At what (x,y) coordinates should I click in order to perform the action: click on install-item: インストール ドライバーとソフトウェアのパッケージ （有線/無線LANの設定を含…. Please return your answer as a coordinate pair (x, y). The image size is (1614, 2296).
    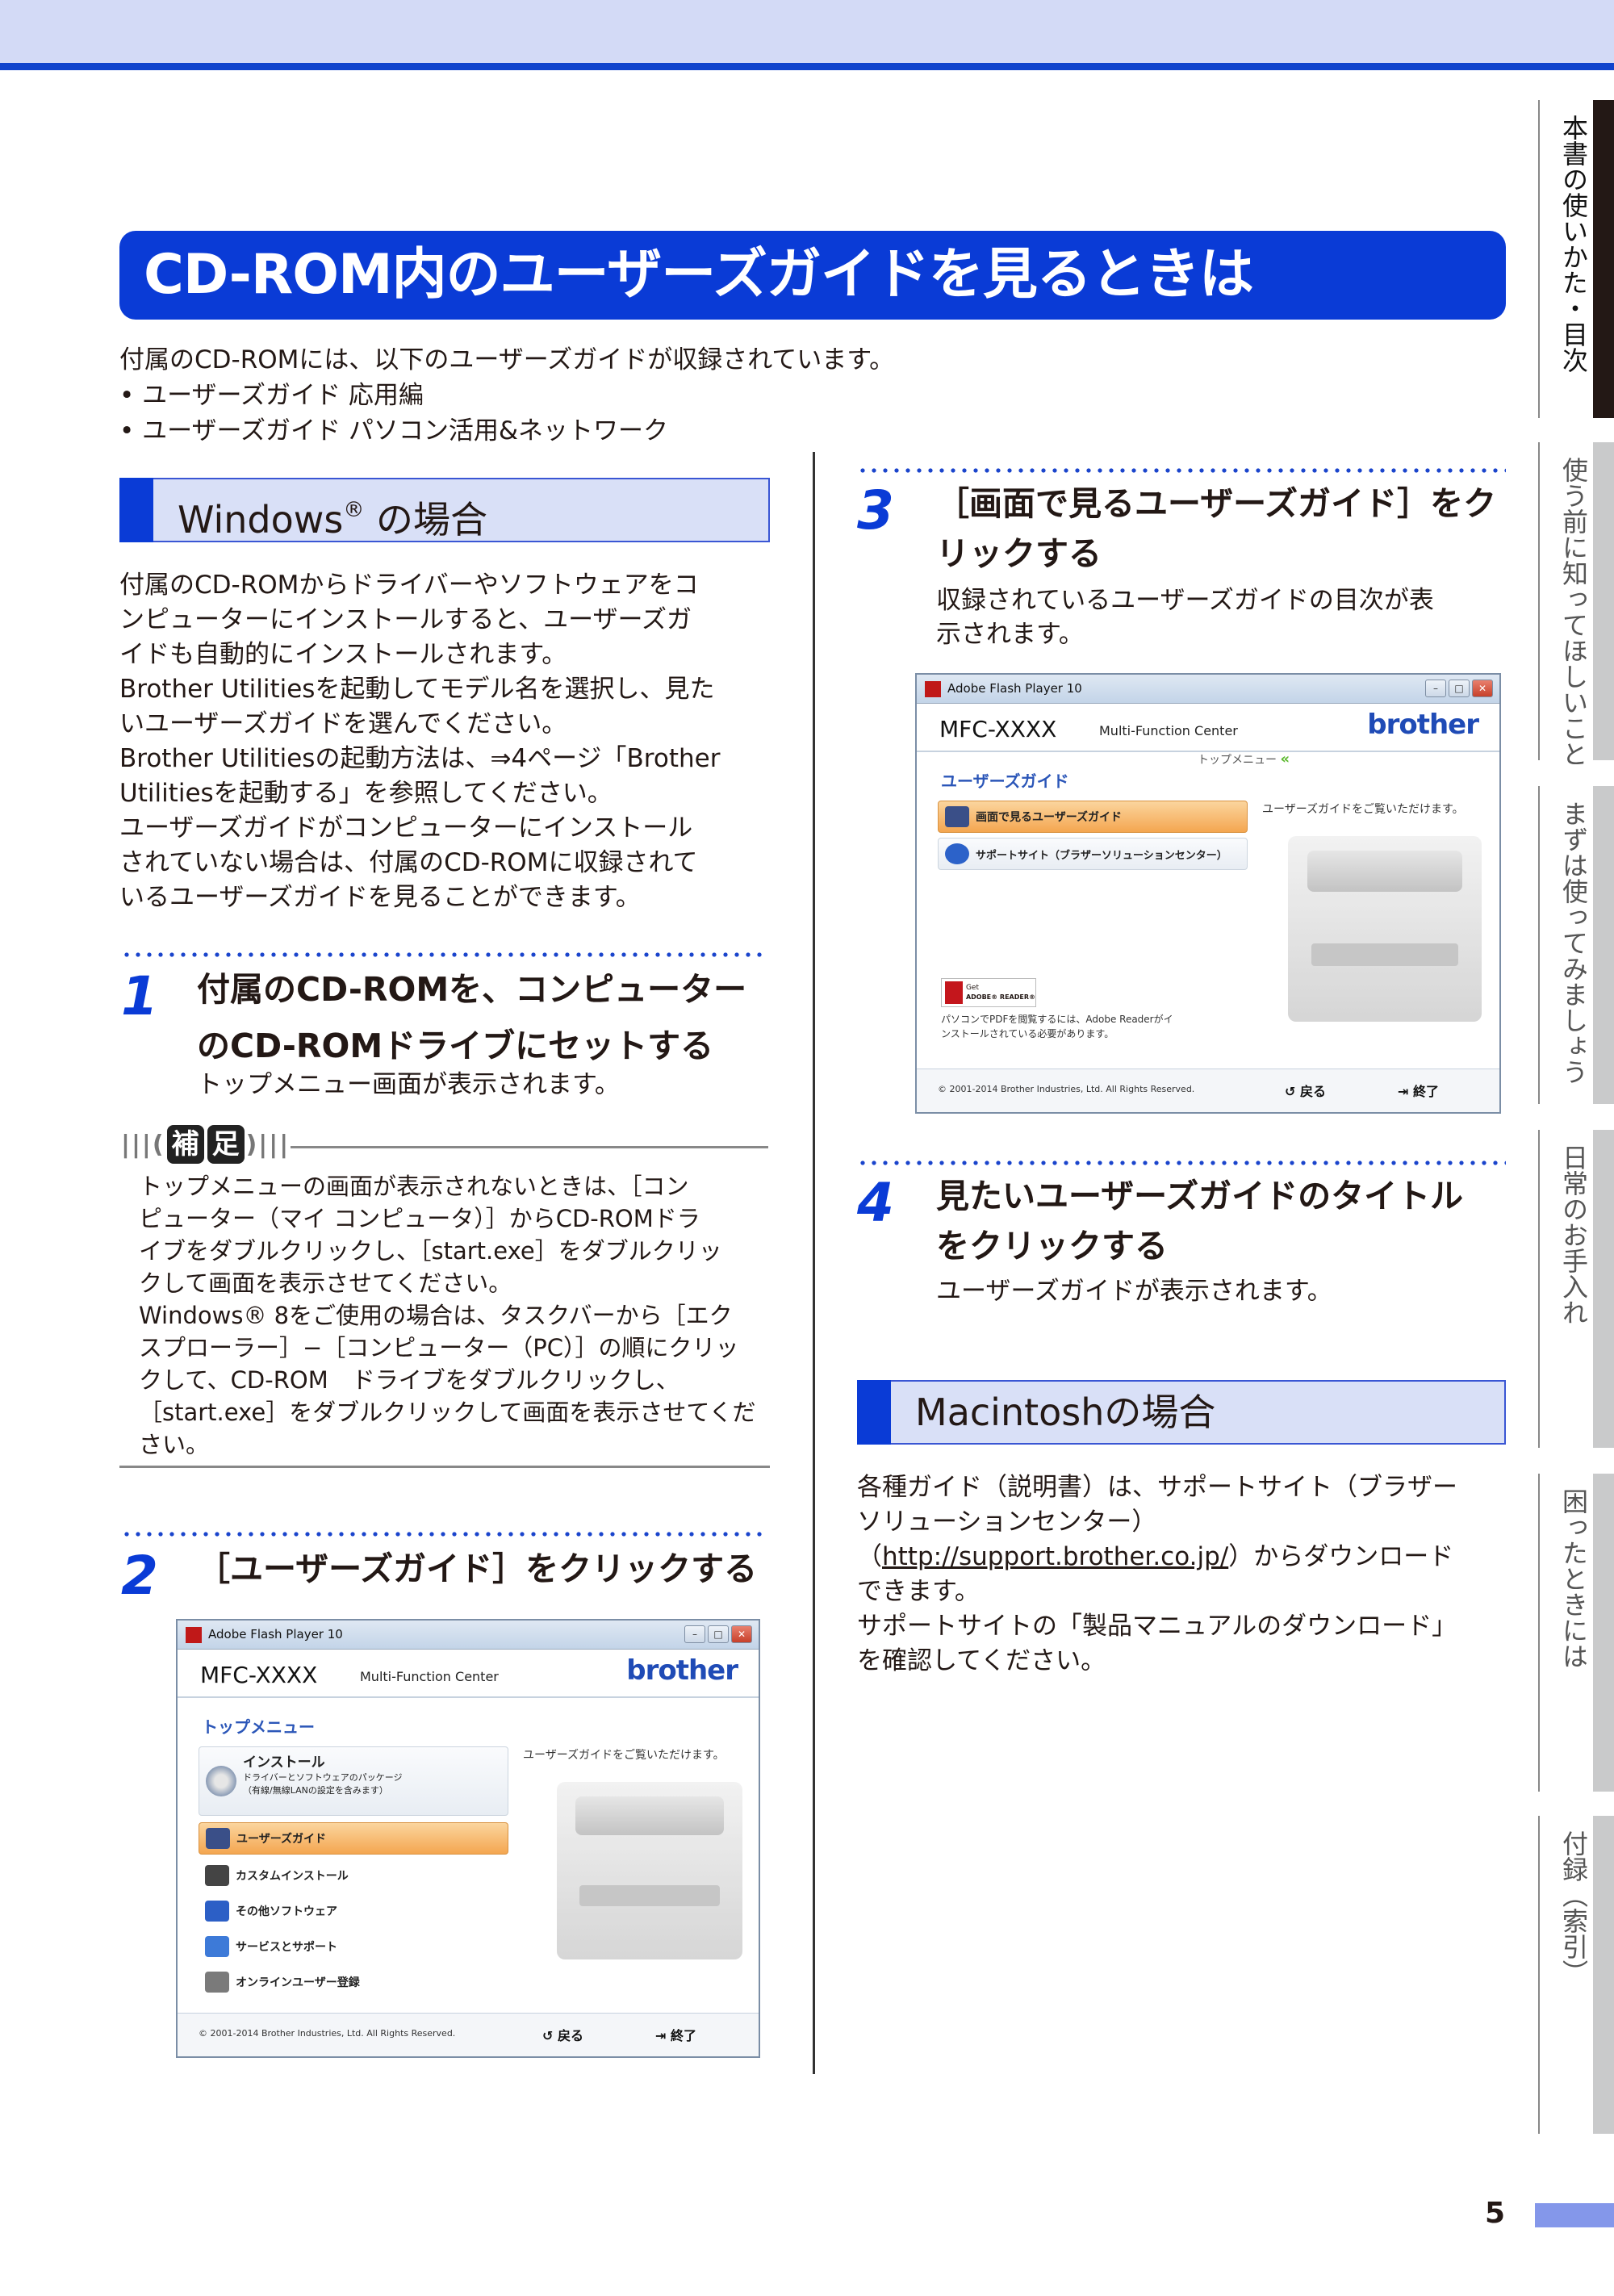
    Looking at the image, I should click on (353, 1781).